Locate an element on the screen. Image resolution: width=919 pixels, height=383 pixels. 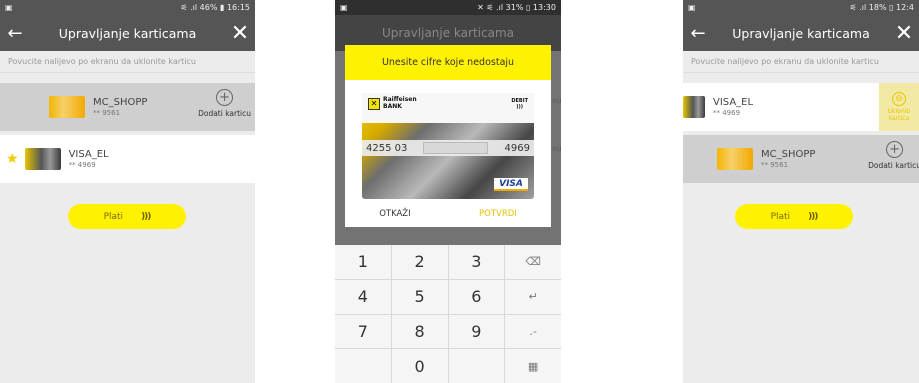
card-row-visa-el: ★ VISA_EL ** 4969 is located at coordinates (127, 159).